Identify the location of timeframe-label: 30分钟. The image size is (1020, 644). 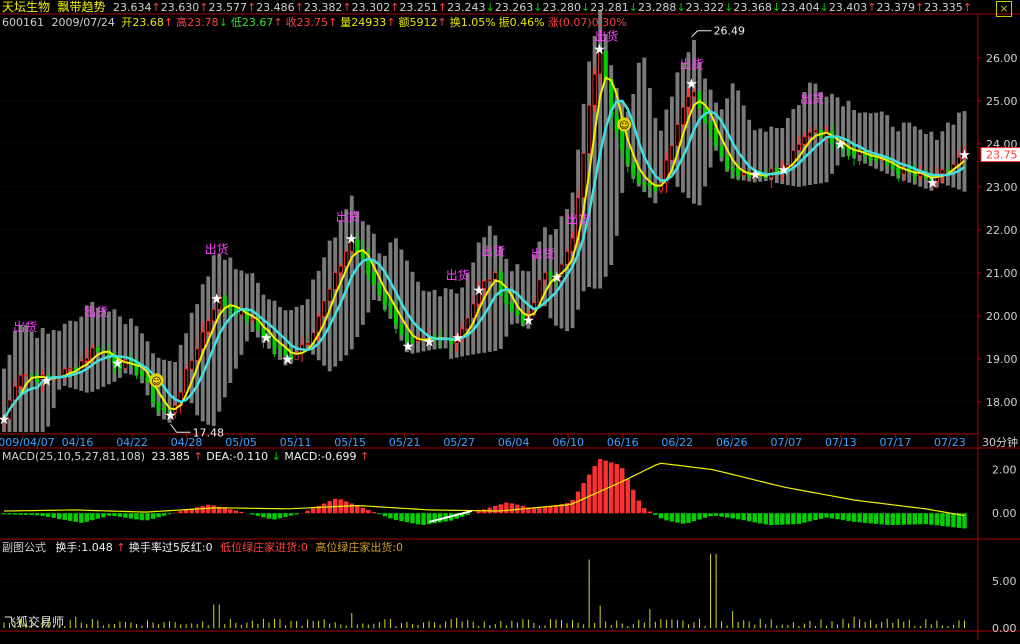
(1000, 442).